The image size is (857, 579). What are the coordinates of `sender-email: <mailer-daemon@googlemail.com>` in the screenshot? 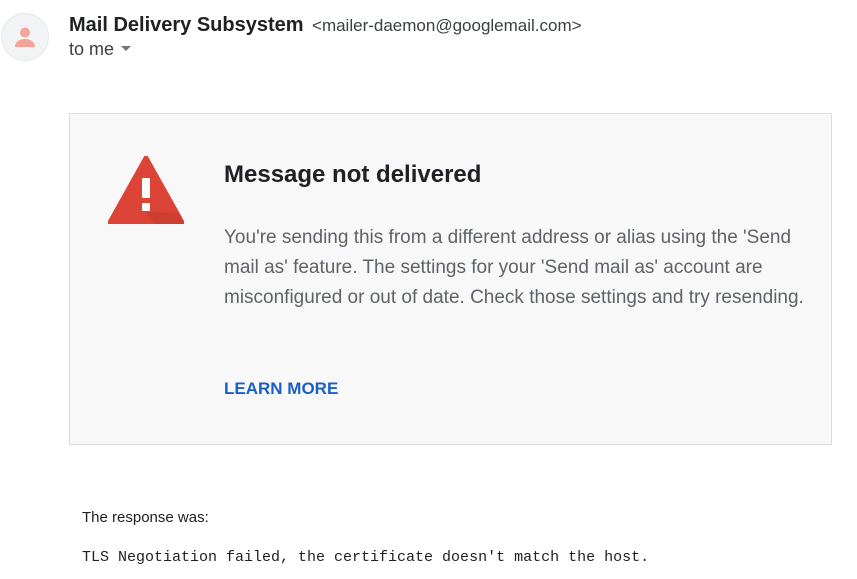 It's located at (447, 25).